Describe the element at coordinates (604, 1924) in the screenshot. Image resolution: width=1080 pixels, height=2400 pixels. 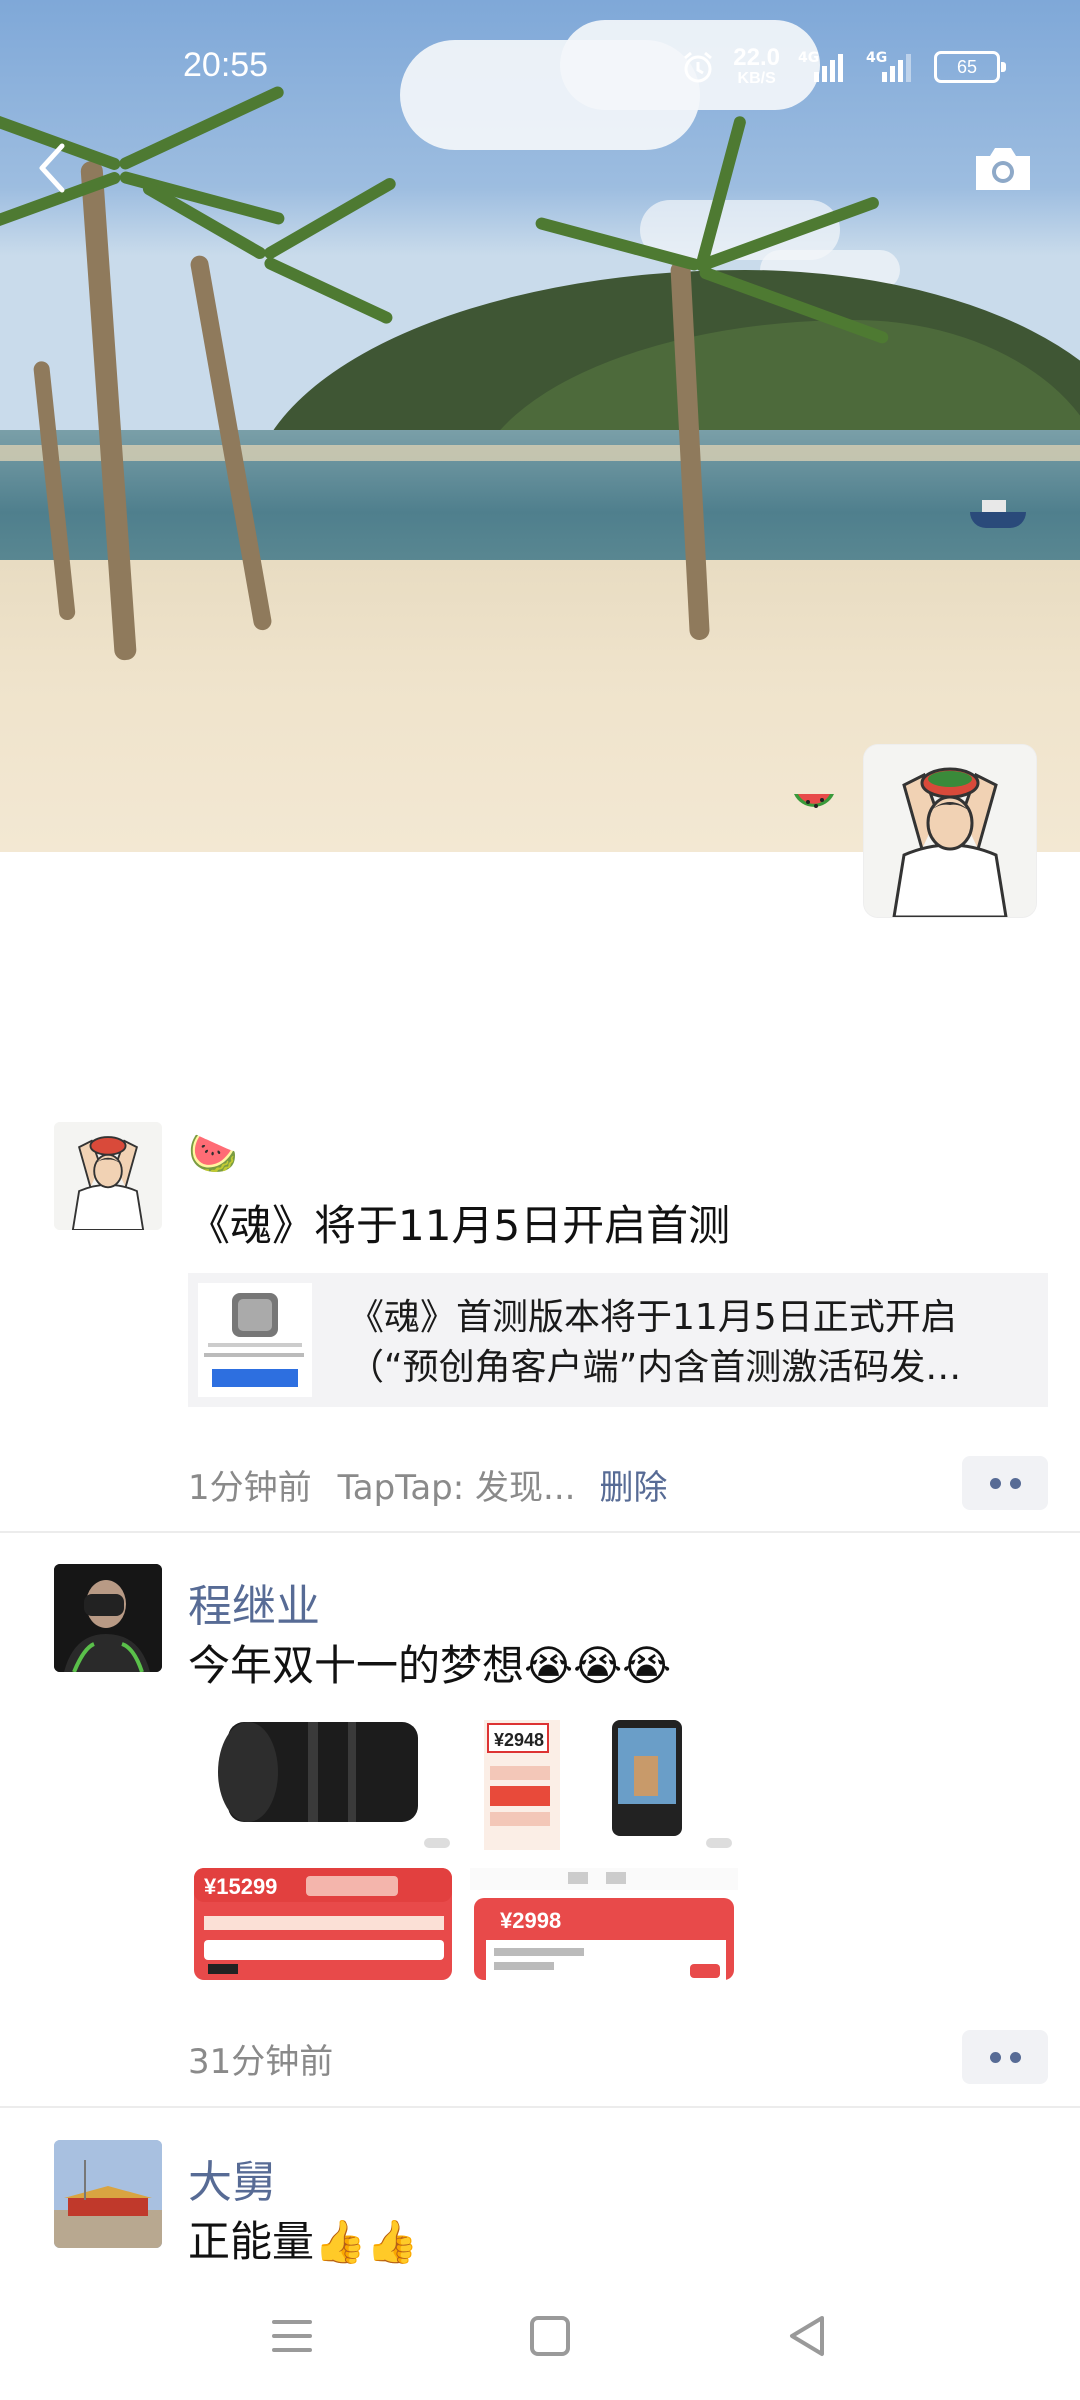
I see `post-image-4: ¥2998` at that location.